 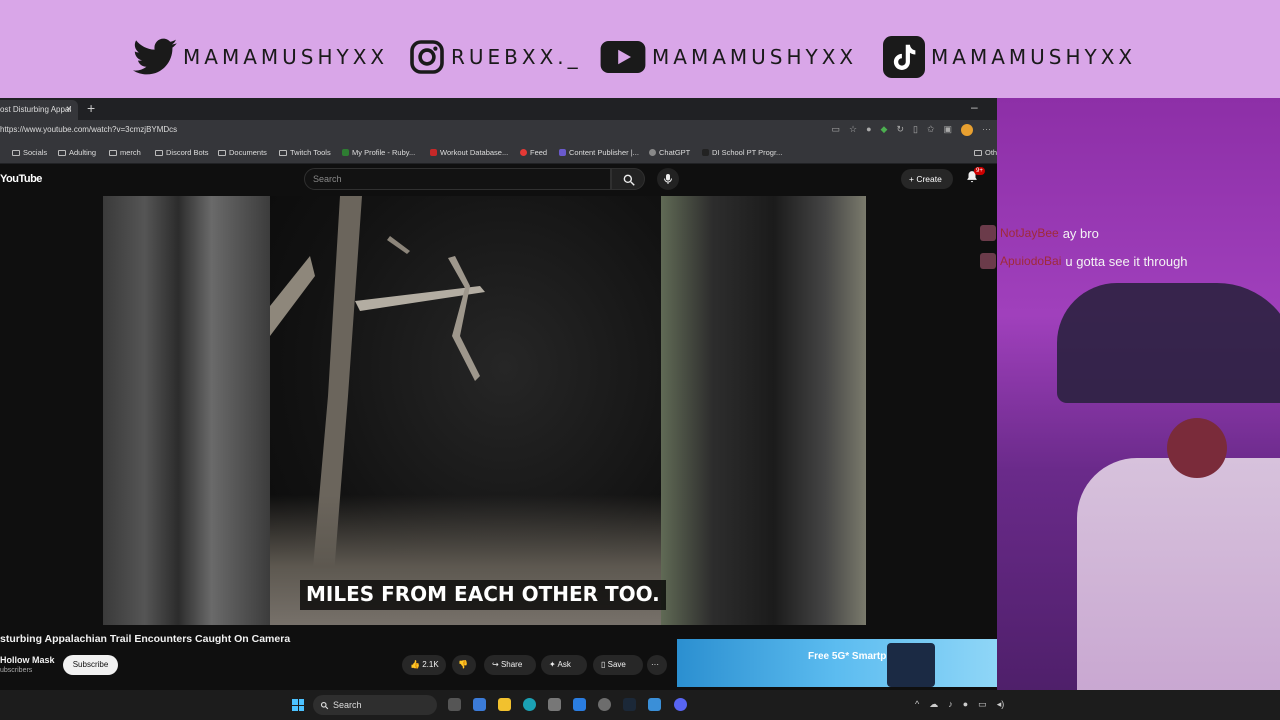 I want to click on chat-avatar, so click(x=988, y=233).